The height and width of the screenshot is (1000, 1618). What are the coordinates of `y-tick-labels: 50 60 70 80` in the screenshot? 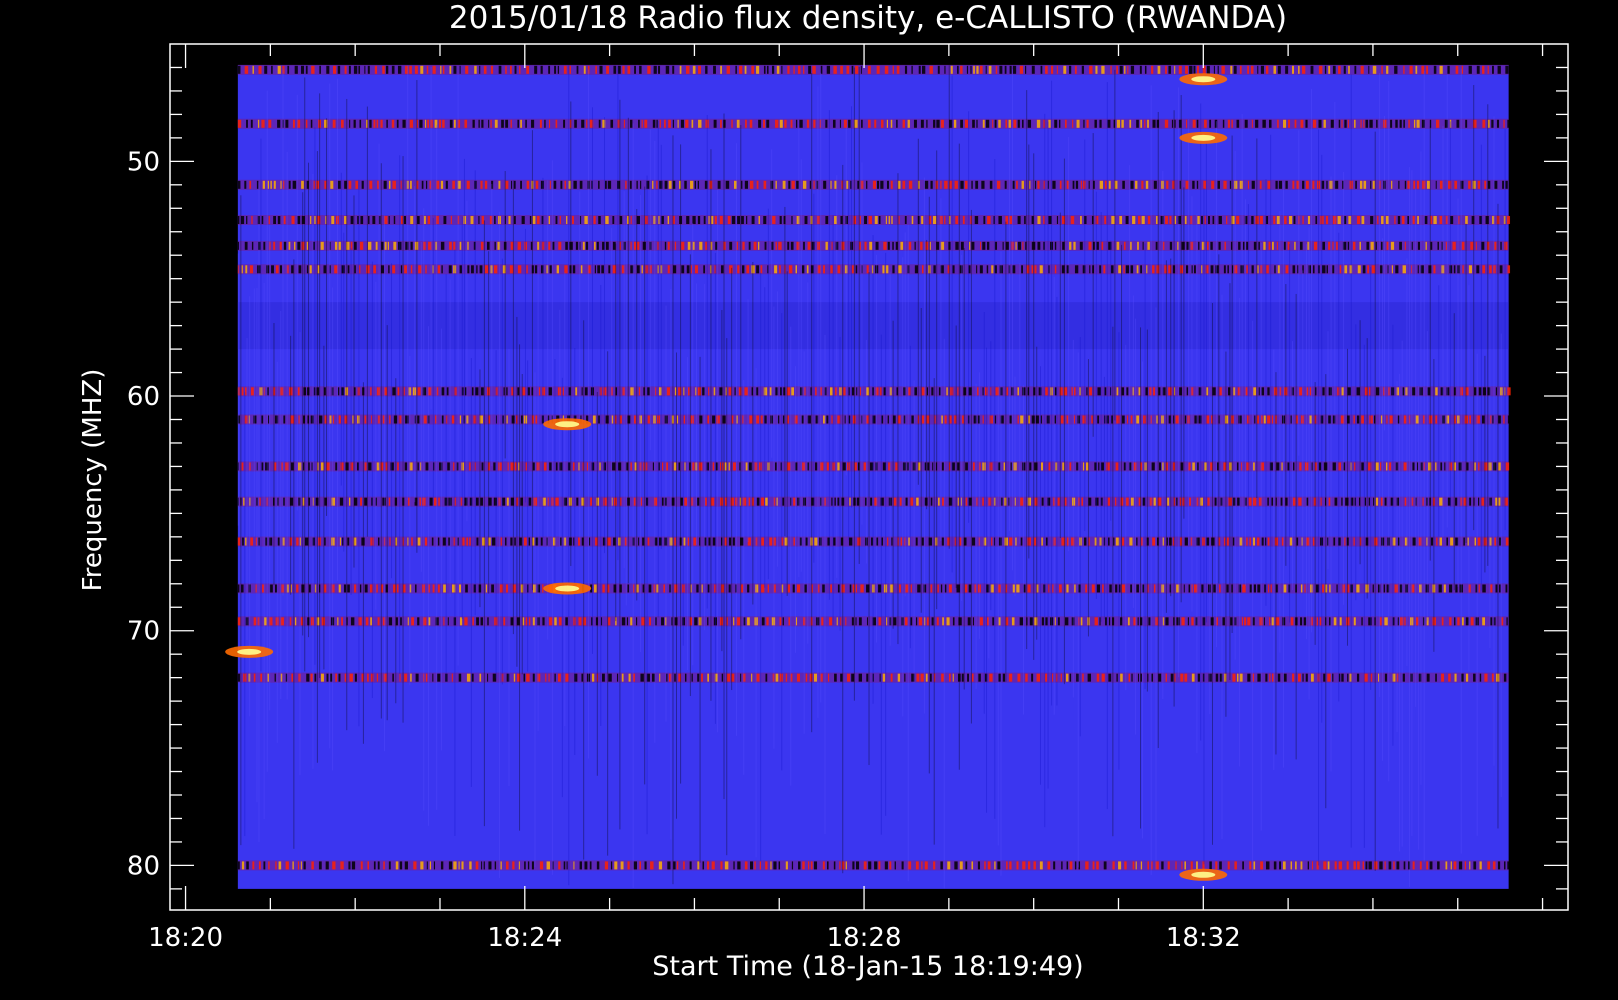 It's located at (143, 514).